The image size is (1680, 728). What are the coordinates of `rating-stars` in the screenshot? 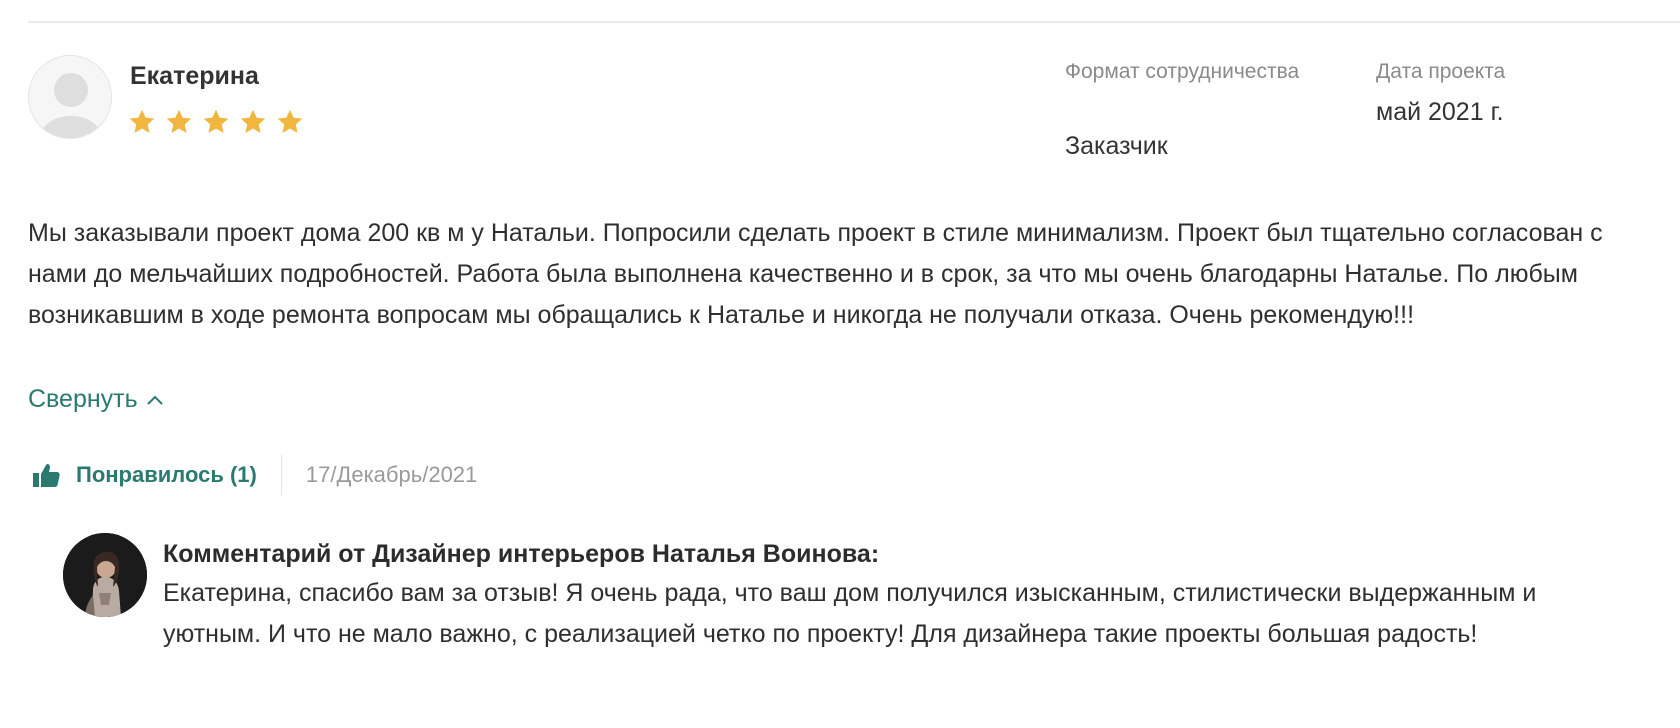 It's located at (216, 122).